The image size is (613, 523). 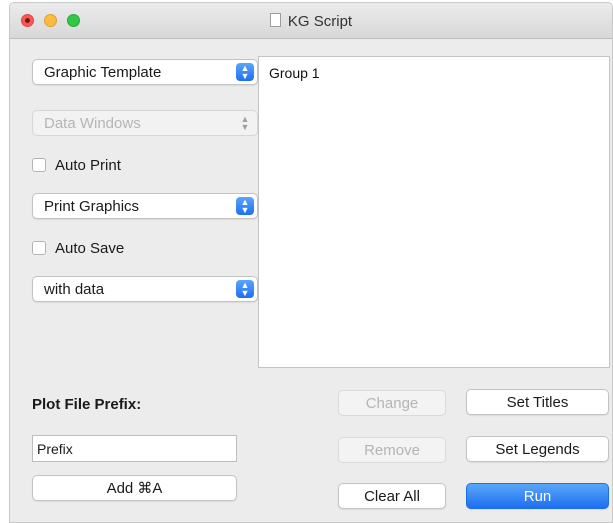 I want to click on auto-save-checkbox-row: Auto Save, so click(x=78, y=248).